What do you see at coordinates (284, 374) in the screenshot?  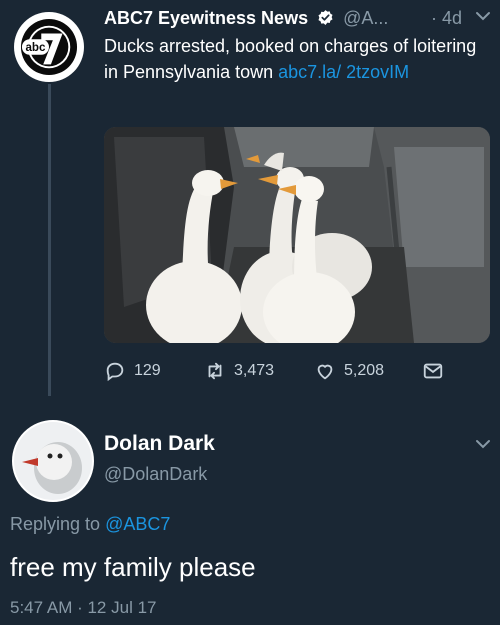 I see `tweet-actions: 129 3,473 5,208` at bounding box center [284, 374].